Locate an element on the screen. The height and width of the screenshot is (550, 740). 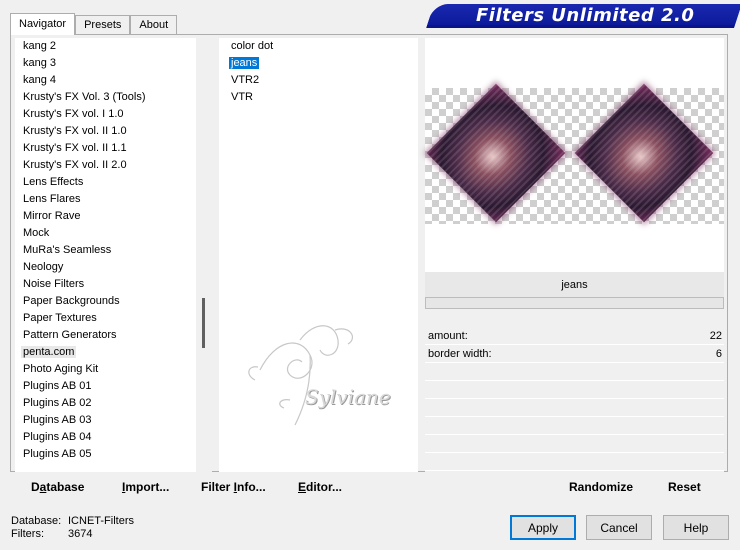
scrollbar-thumb is located at coordinates (203, 323).